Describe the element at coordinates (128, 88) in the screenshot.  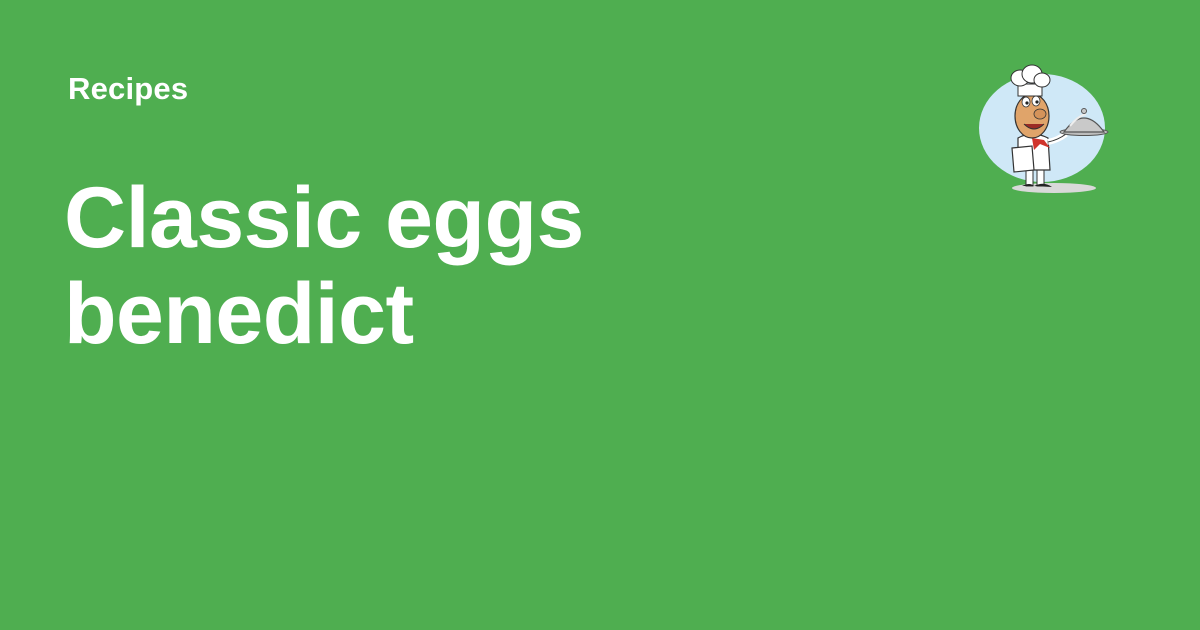
I see `category-label: Recipes` at that location.